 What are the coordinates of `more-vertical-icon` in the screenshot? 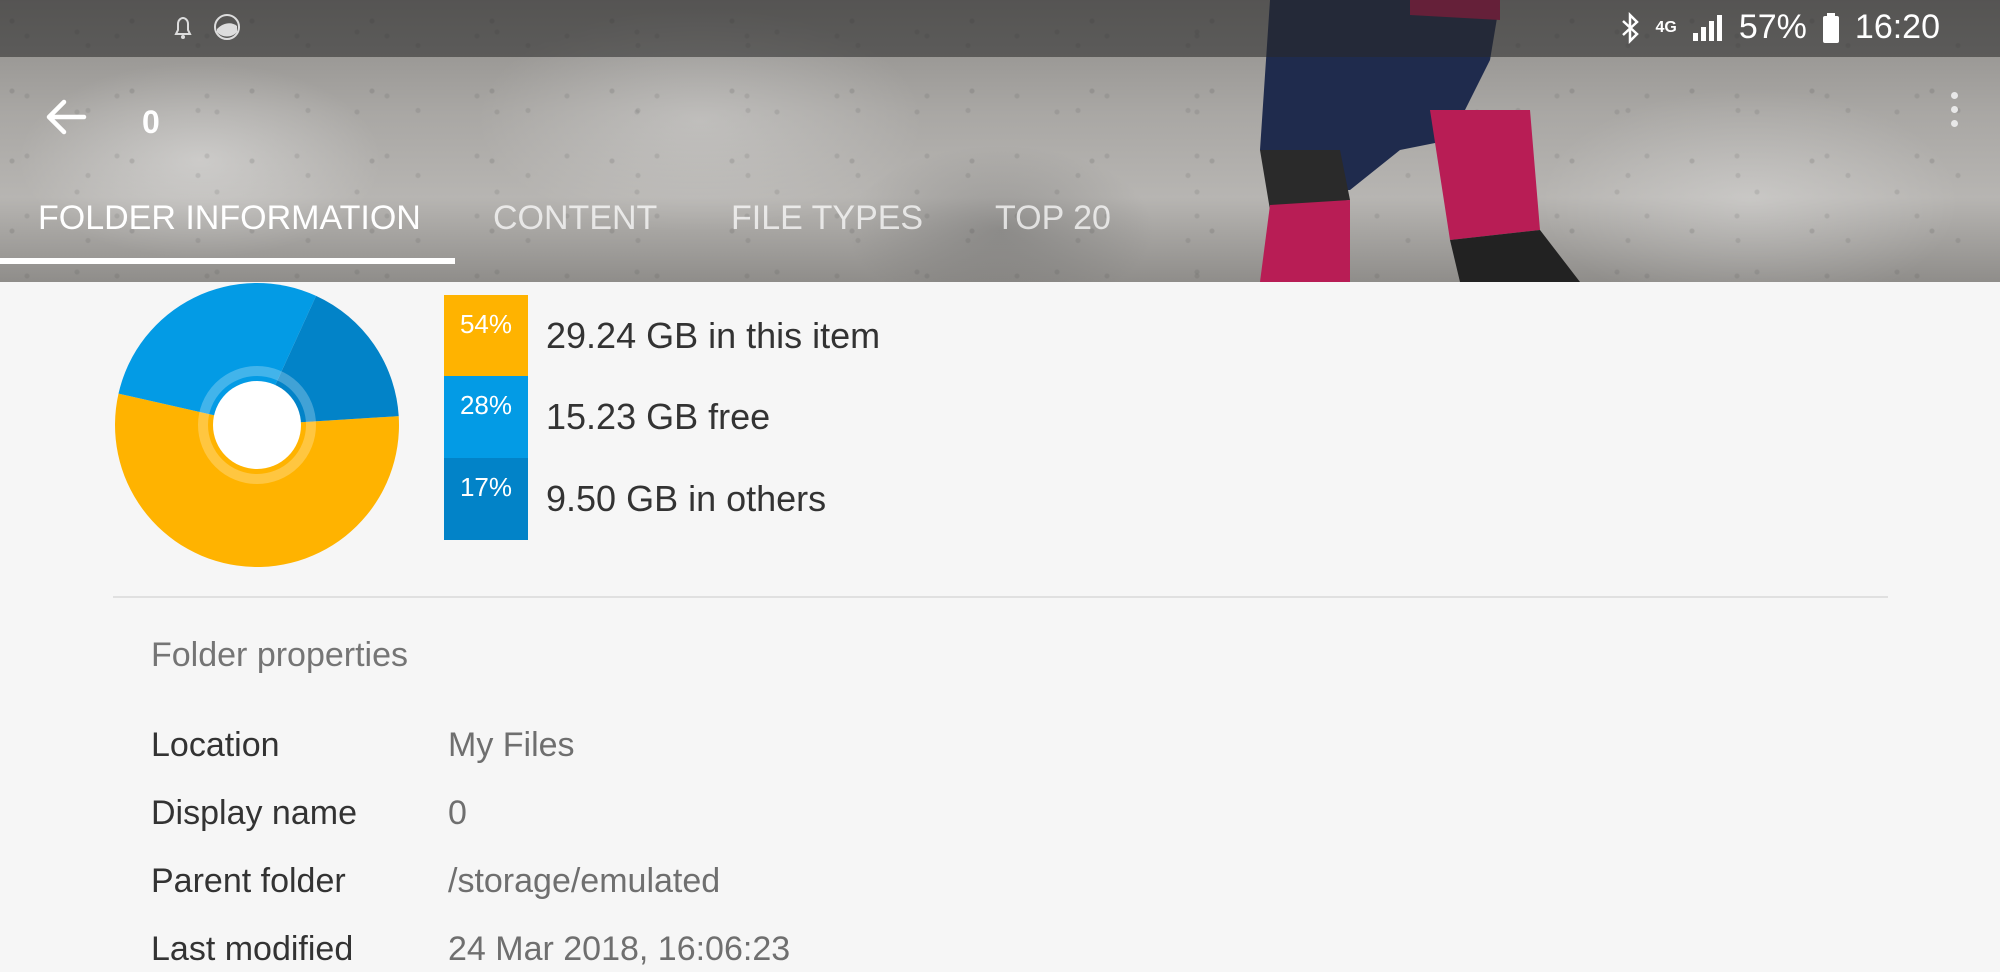 It's located at (1954, 95).